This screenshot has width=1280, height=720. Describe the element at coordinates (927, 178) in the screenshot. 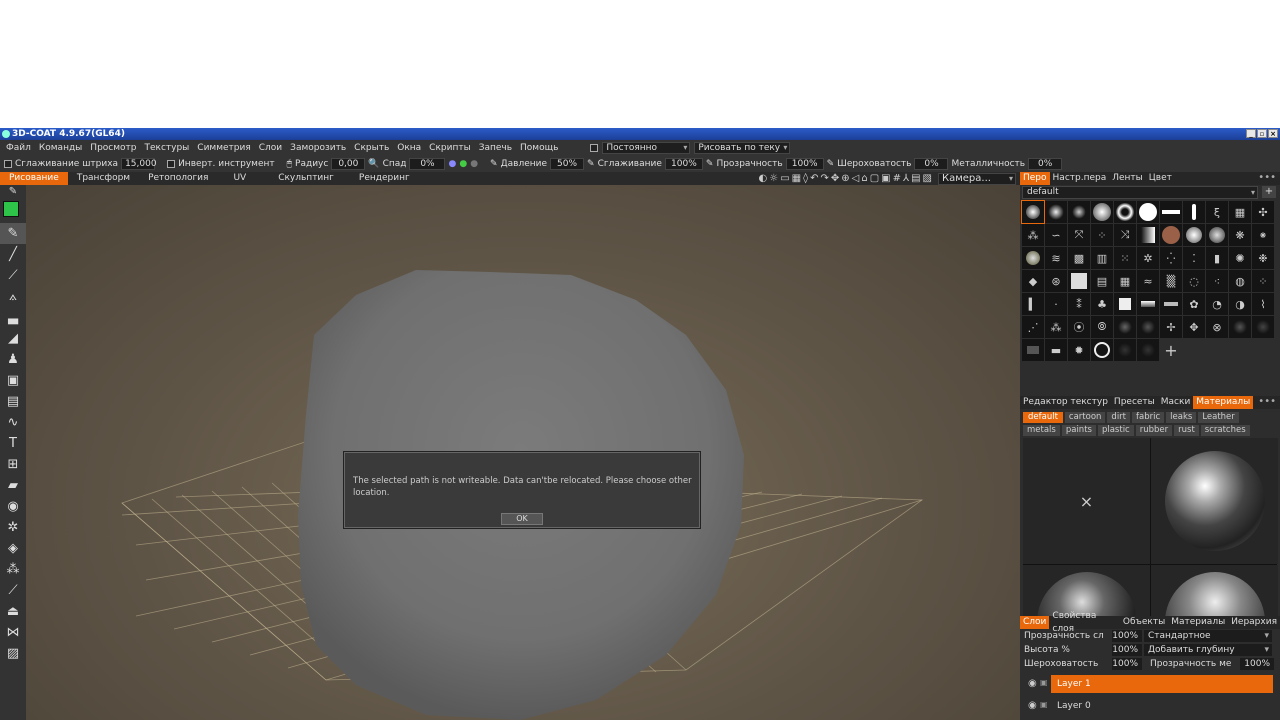

I see `image-icon: ▧` at that location.